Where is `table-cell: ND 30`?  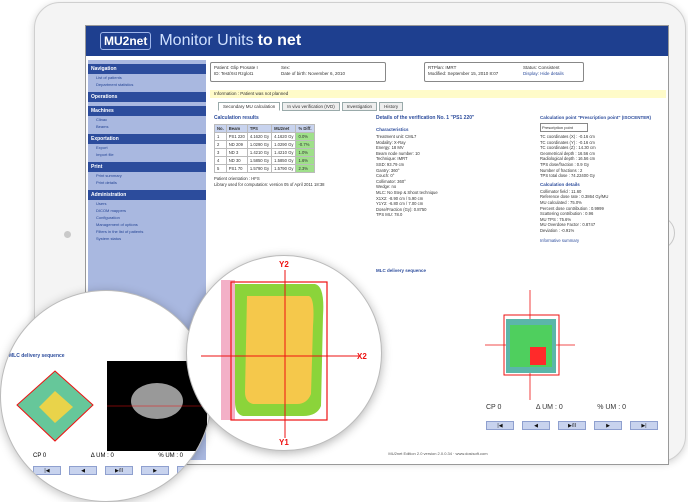 table-cell: ND 30 is located at coordinates (236, 160).